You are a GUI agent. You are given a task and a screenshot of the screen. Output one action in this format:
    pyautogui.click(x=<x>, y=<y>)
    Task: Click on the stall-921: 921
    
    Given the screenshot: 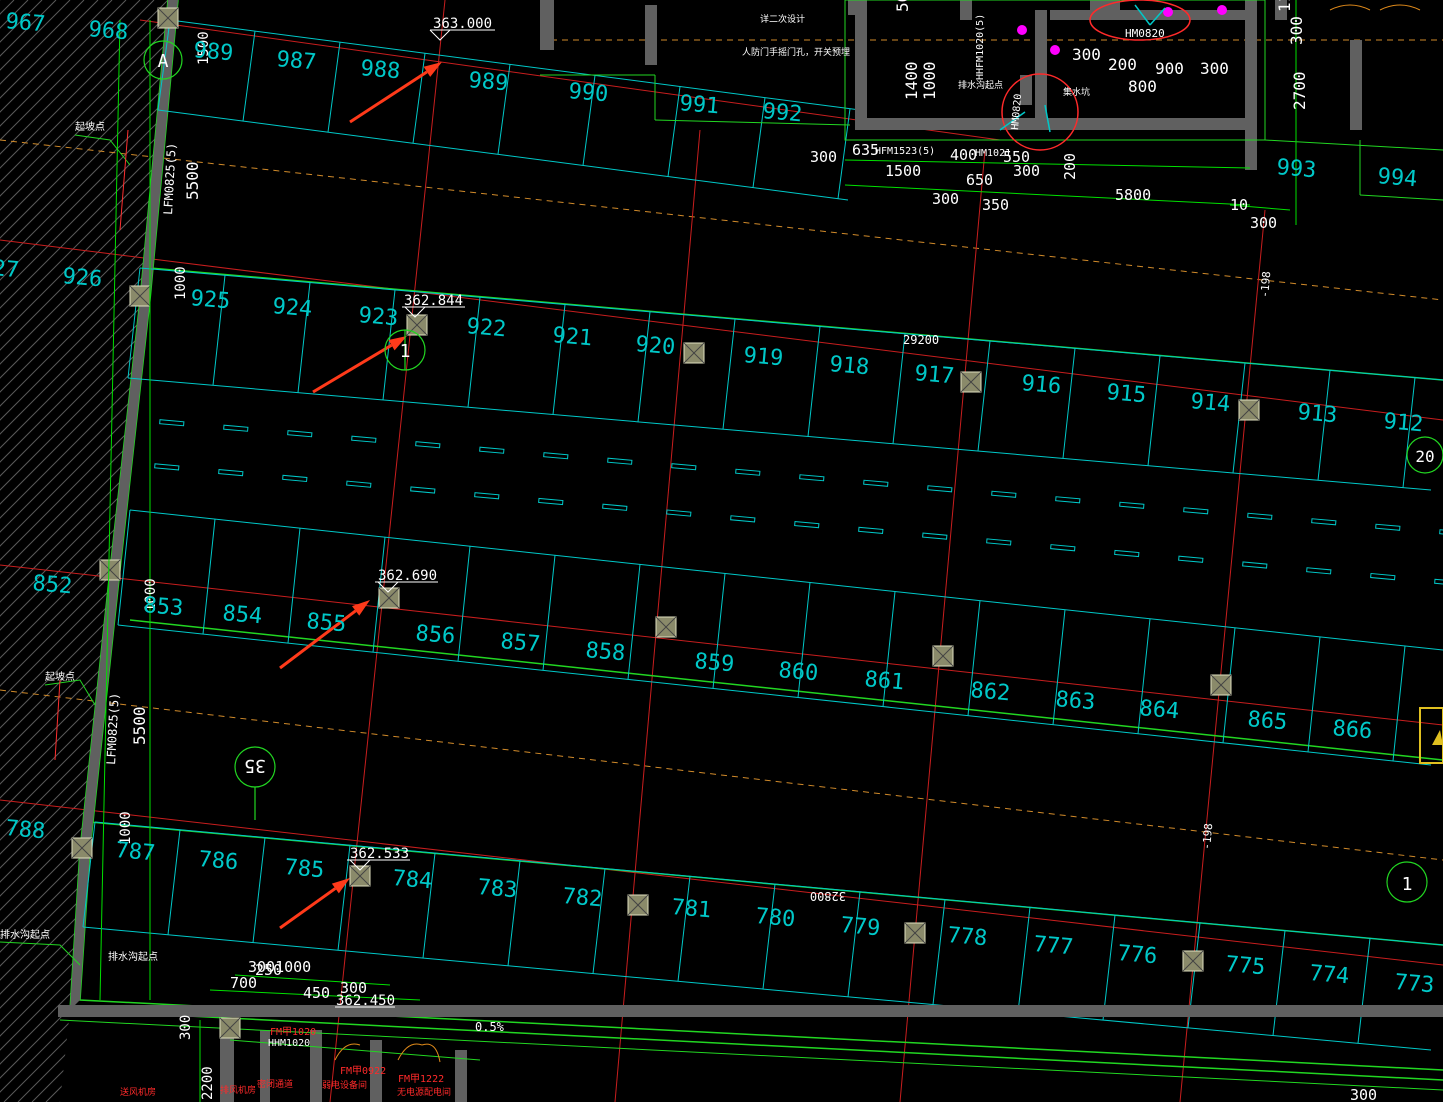 What is the action you would take?
    pyautogui.click(x=572, y=337)
    